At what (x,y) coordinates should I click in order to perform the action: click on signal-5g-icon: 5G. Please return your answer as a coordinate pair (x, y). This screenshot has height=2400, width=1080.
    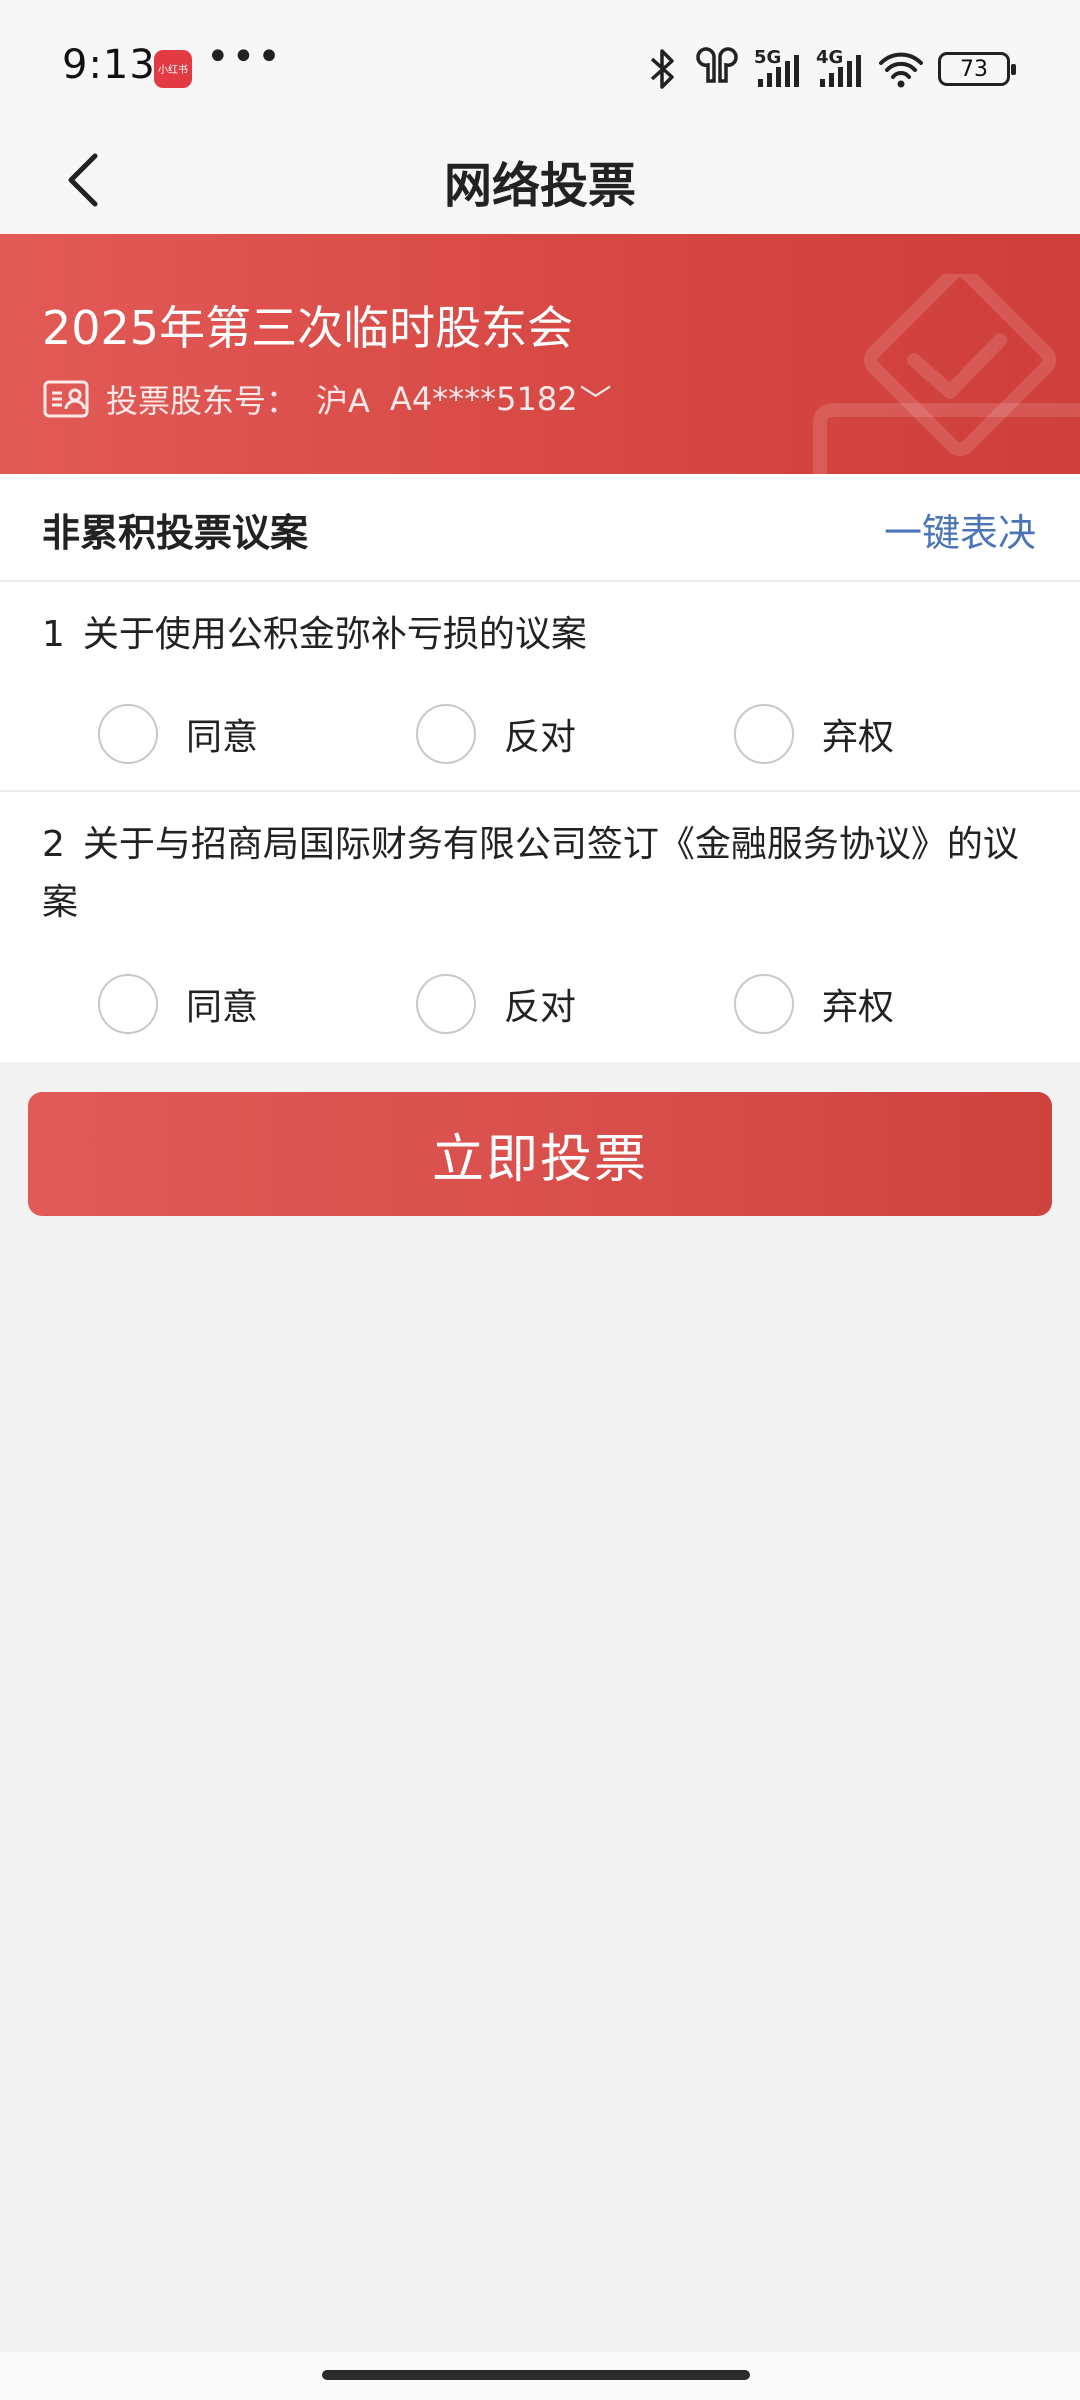
    Looking at the image, I should click on (778, 69).